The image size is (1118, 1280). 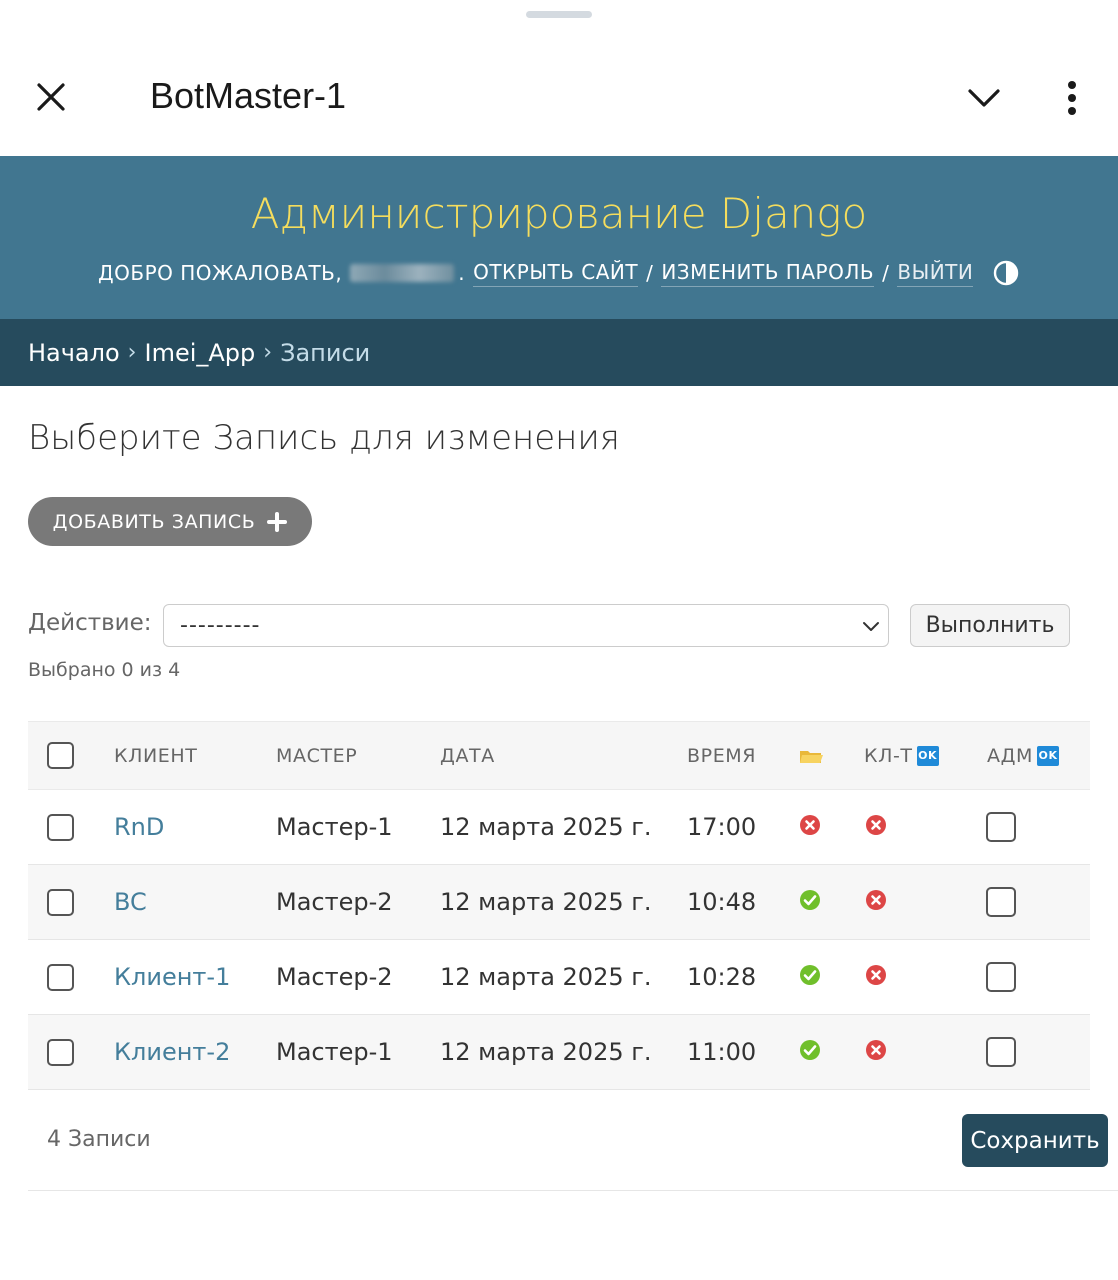 I want to click on column-header-master: МАСТЕР, so click(x=316, y=755).